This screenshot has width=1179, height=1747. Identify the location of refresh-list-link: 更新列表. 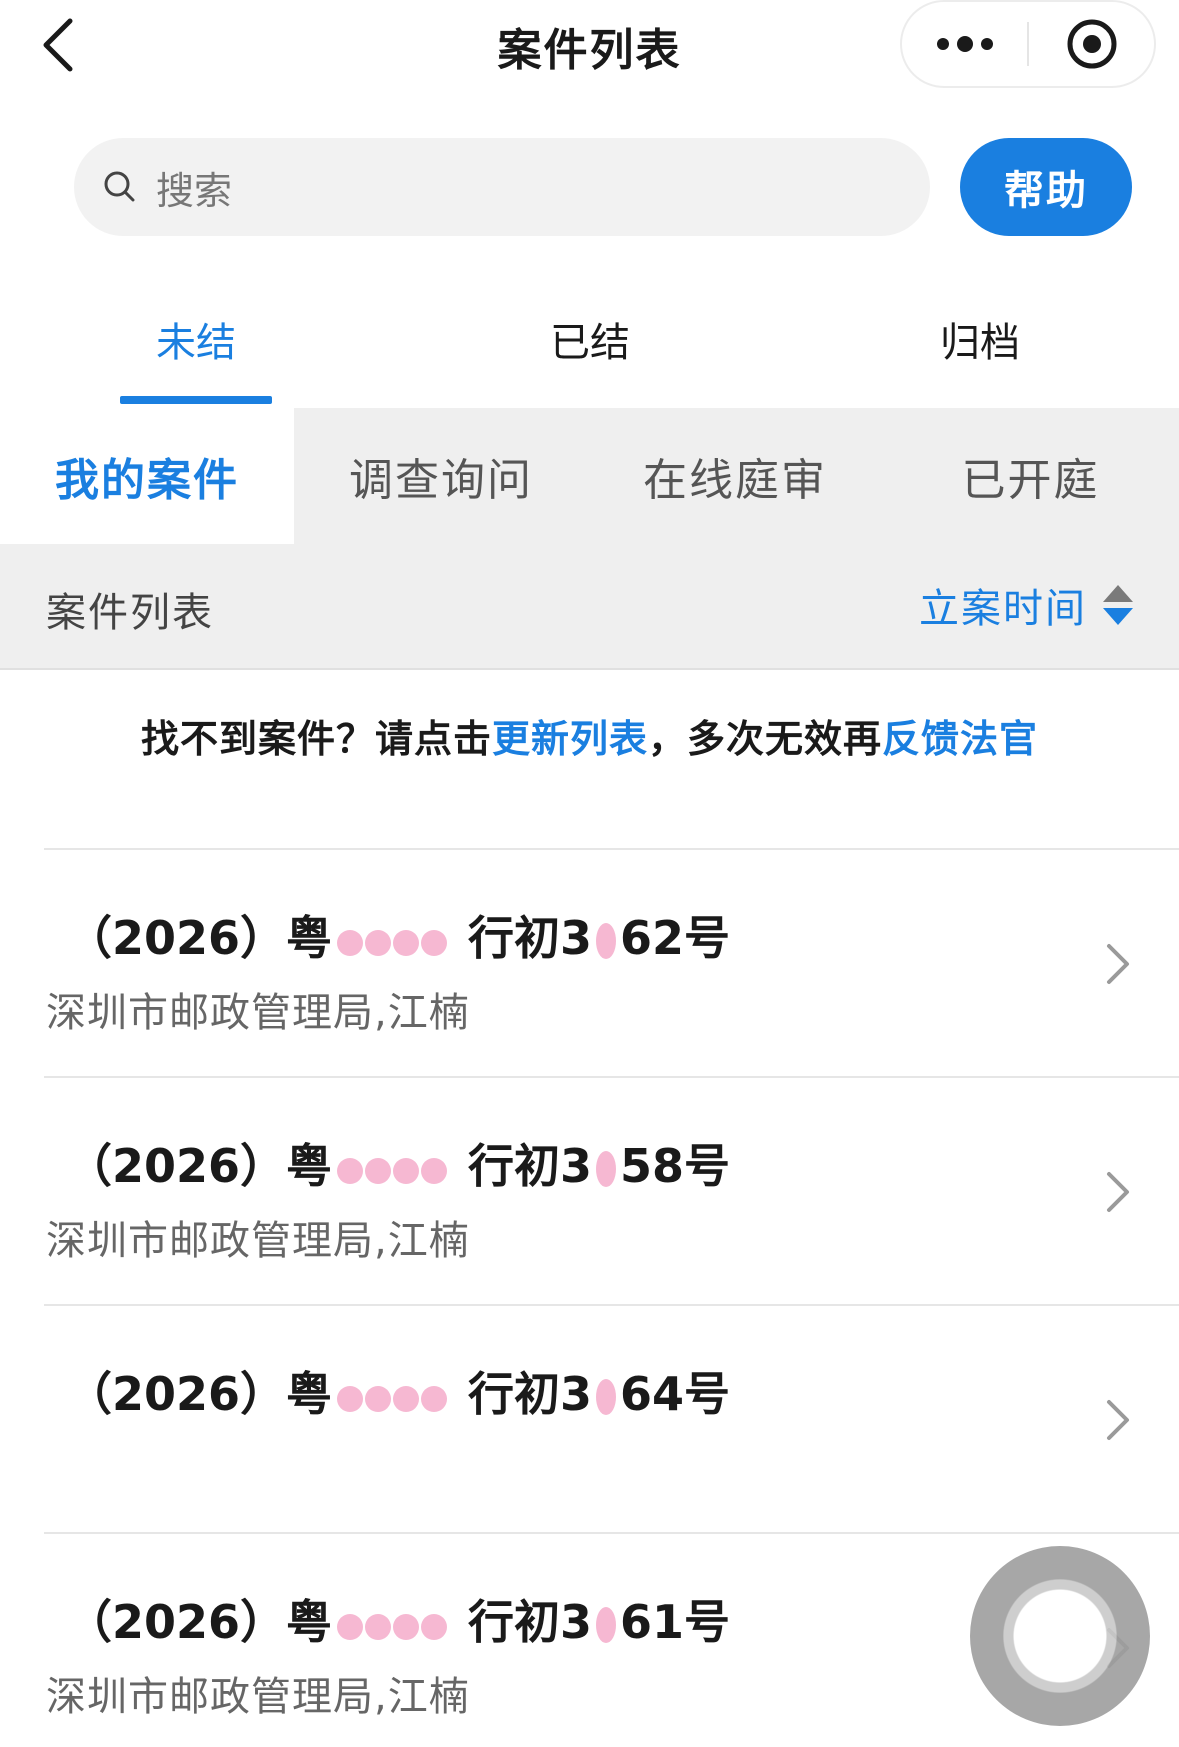
(570, 739).